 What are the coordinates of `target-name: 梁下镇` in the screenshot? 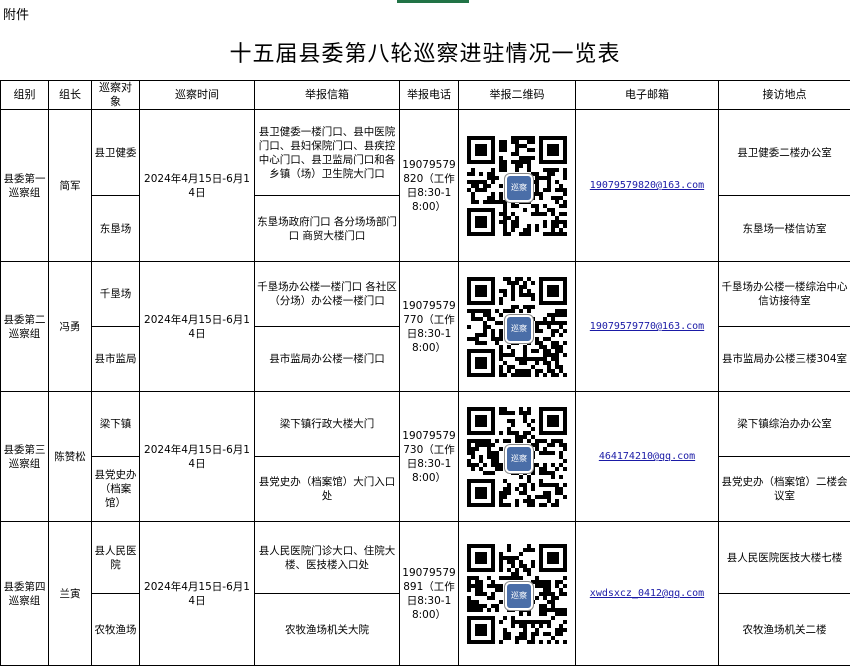 It's located at (116, 424).